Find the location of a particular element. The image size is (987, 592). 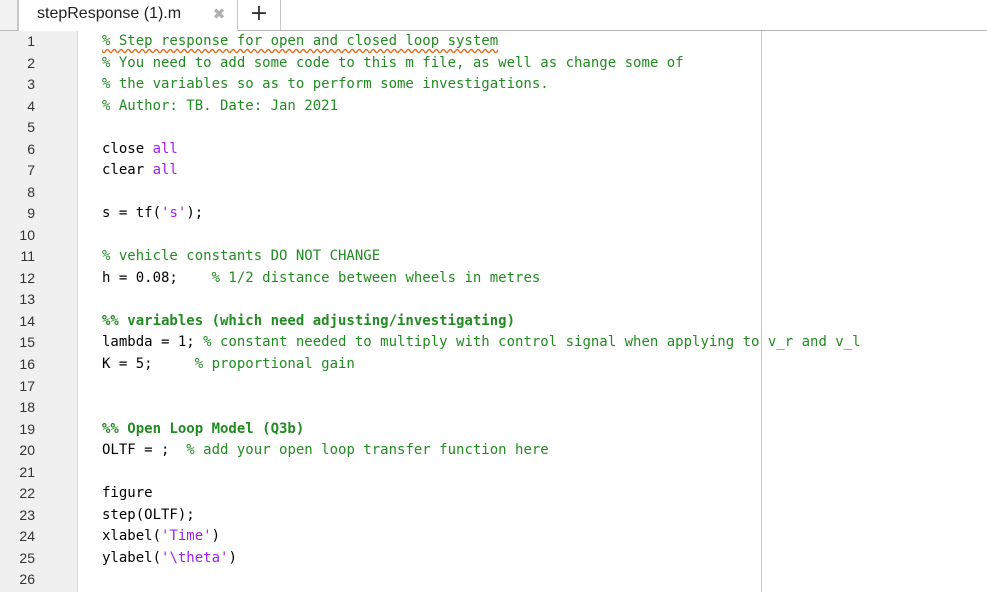

code-line-19: %% Open Loop Model (Q3b) is located at coordinates (481, 430).